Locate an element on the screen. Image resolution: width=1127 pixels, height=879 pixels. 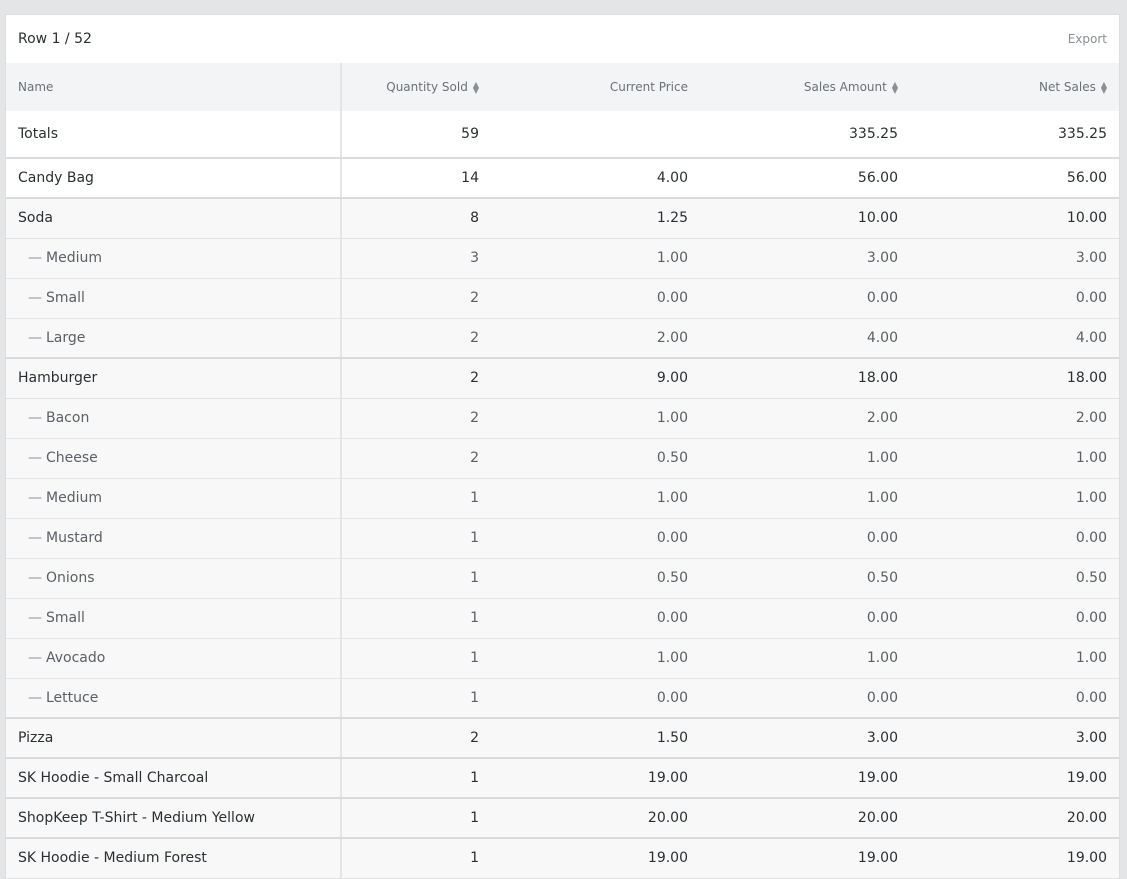
row-name-label: Bacon is located at coordinates (68, 418).